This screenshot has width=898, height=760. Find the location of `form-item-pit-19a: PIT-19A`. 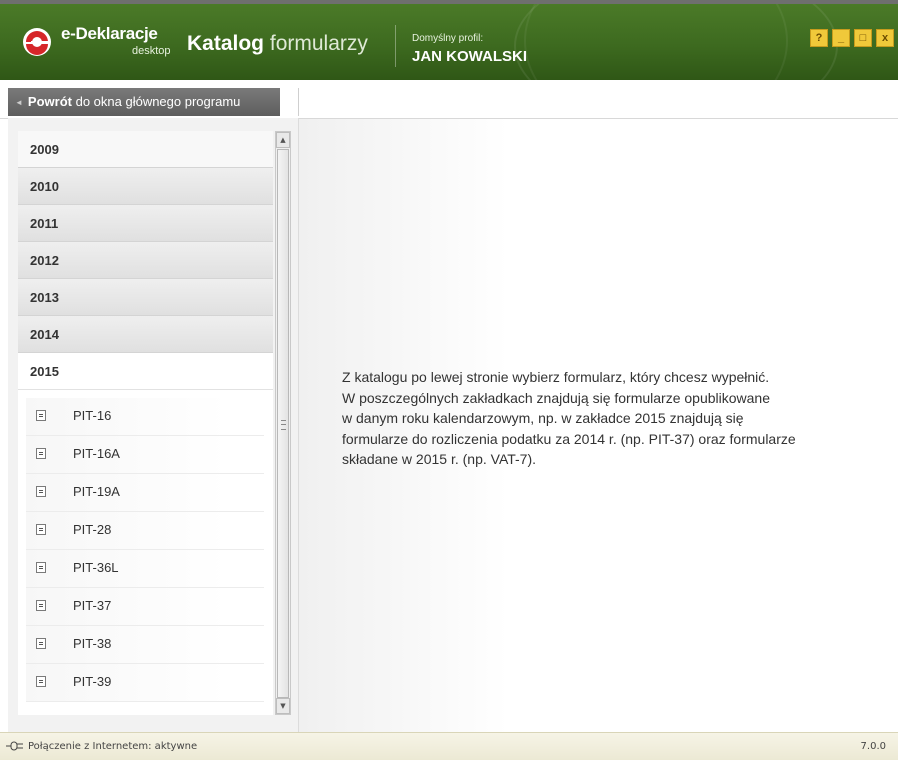

form-item-pit-19a: PIT-19A is located at coordinates (145, 493).